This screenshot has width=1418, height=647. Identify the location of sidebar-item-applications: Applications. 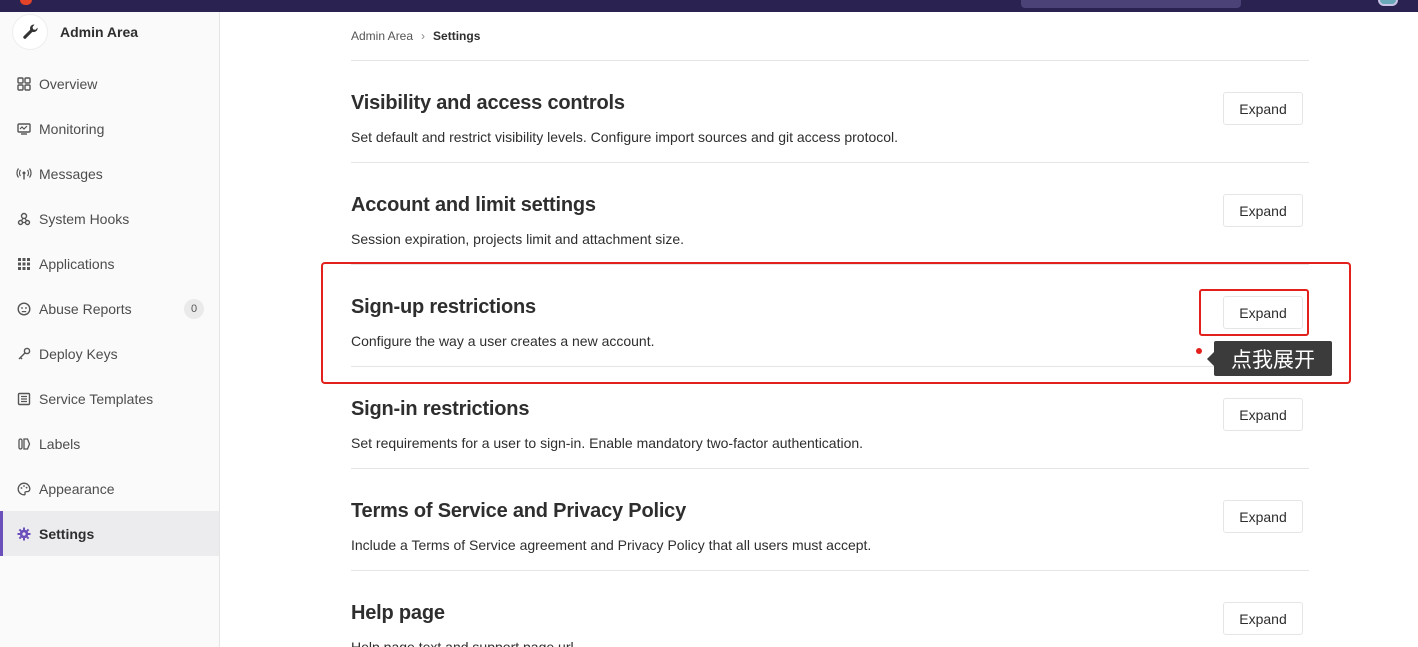
(109, 263).